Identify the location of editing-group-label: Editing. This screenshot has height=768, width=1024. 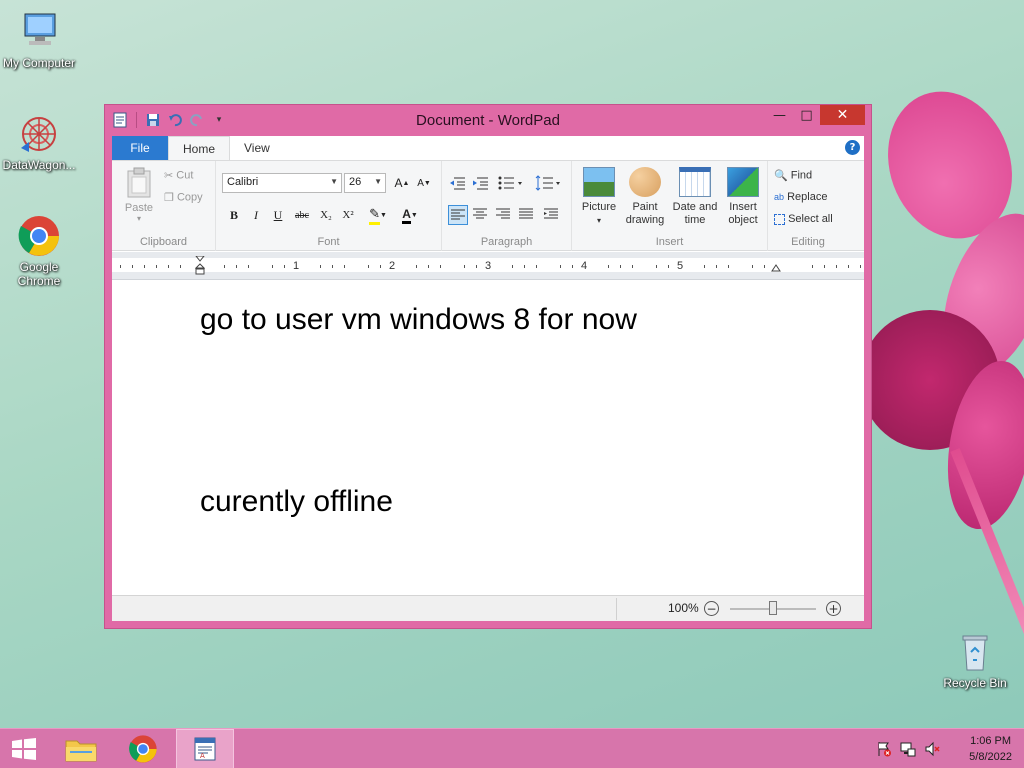
(808, 242).